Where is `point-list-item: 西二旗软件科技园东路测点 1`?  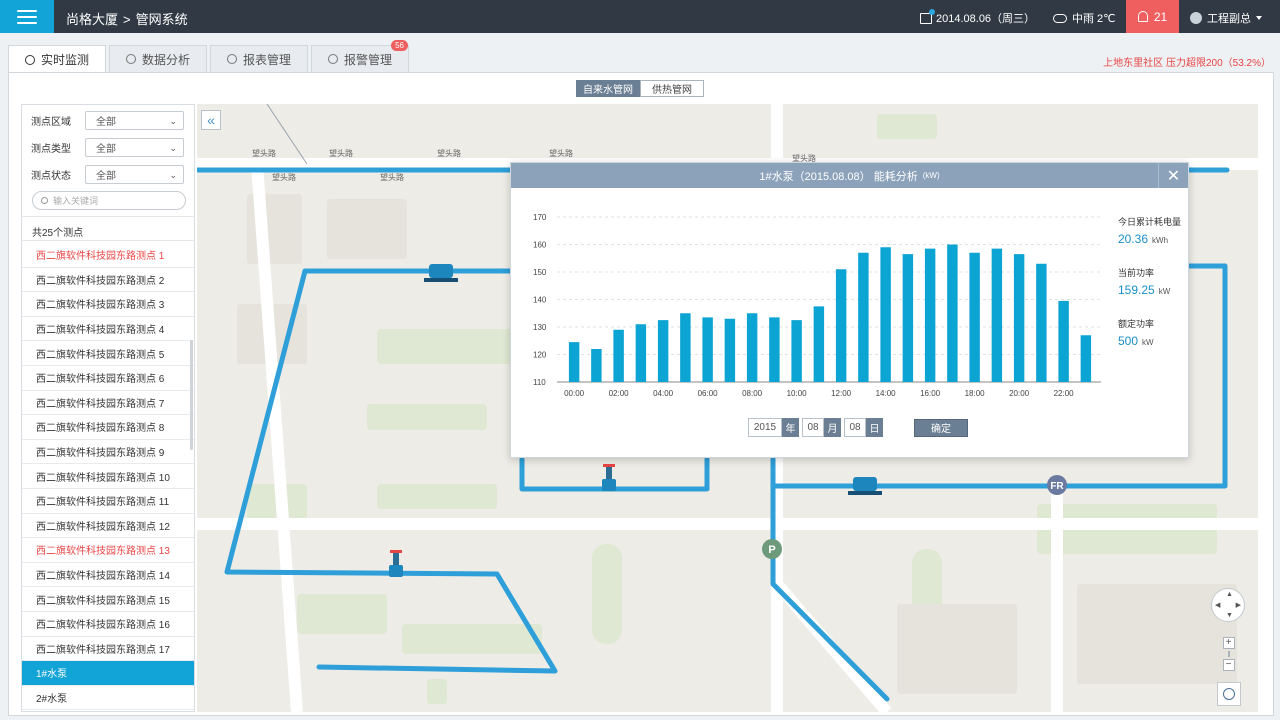 point-list-item: 西二旗软件科技园东路测点 1 is located at coordinates (108, 255).